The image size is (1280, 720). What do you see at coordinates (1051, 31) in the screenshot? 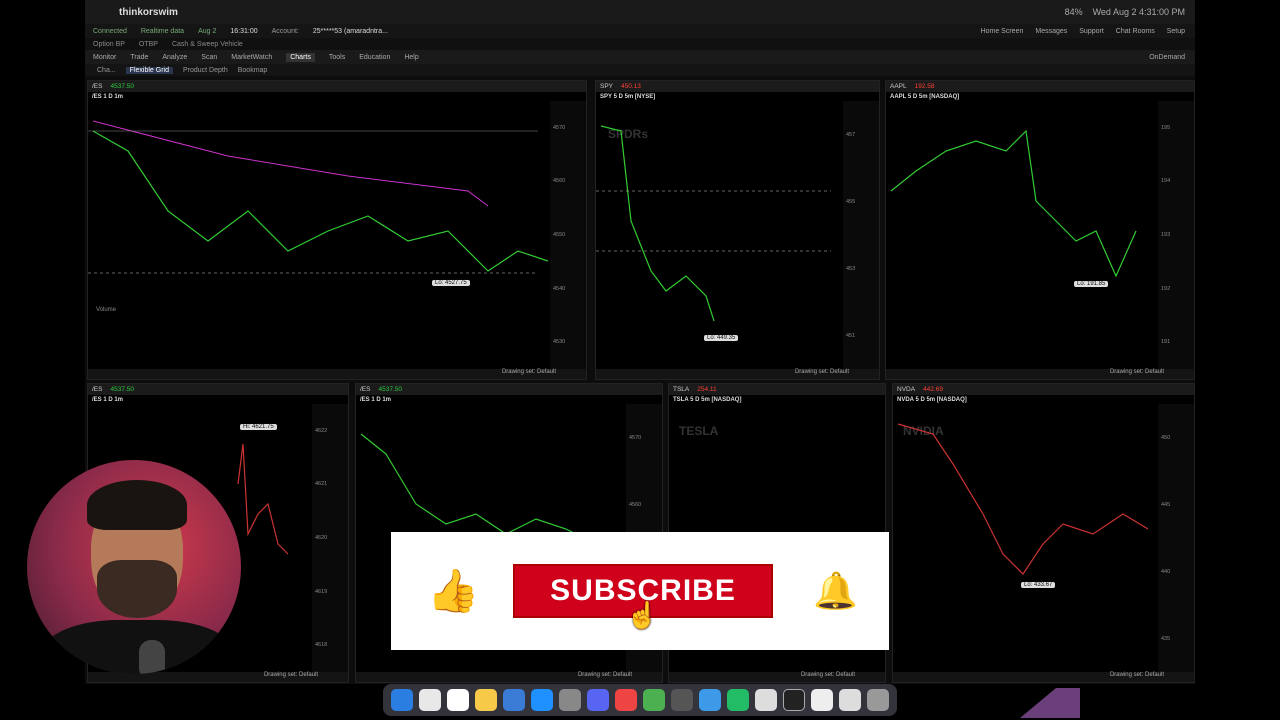
I see `messages-button: Messages` at bounding box center [1051, 31].